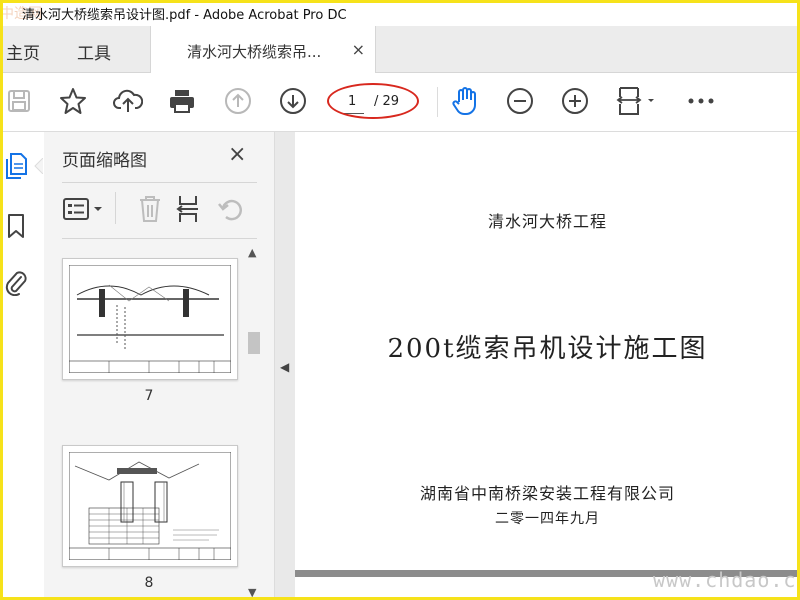 This screenshot has width=800, height=600. I want to click on red-highlight-oval, so click(373, 101).